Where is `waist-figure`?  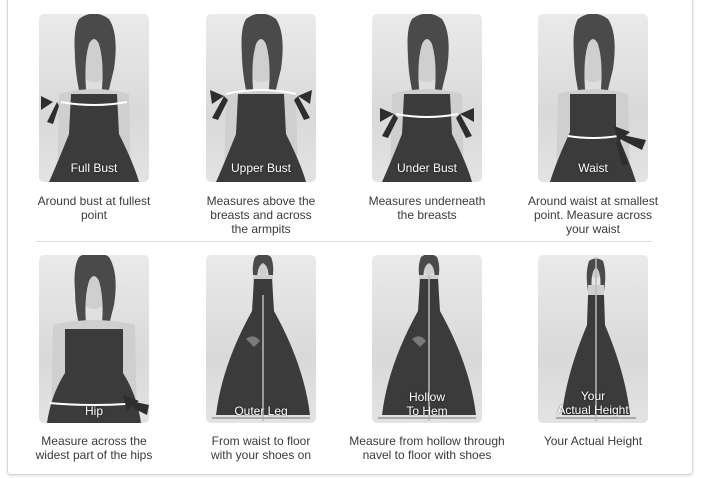 waist-figure is located at coordinates (598, 98).